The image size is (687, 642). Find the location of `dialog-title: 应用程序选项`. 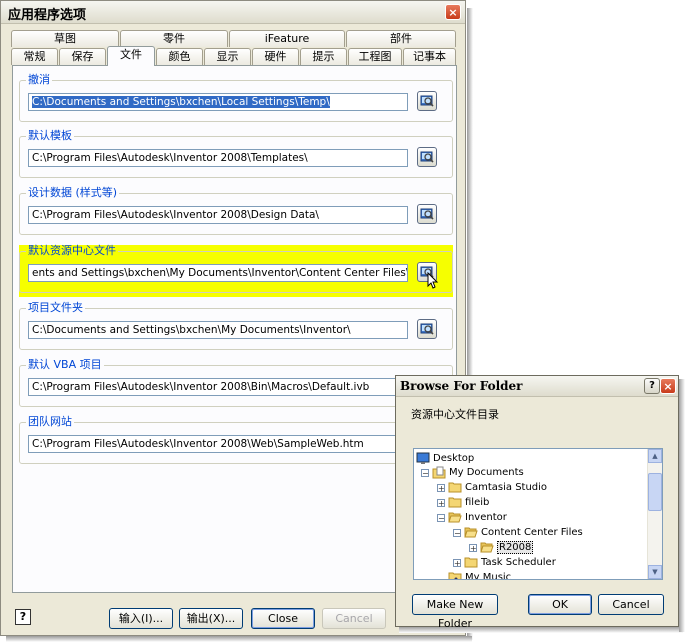

dialog-title: 应用程序选项 is located at coordinates (47, 15).